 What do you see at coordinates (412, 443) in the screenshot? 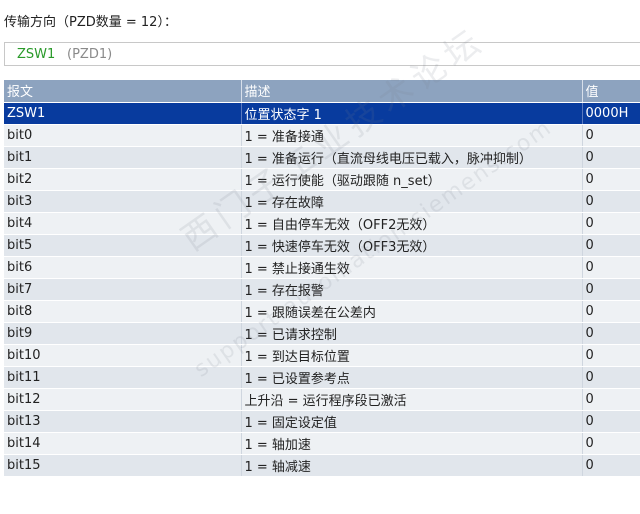
I see `cell-description: 1 = 轴加速` at bounding box center [412, 443].